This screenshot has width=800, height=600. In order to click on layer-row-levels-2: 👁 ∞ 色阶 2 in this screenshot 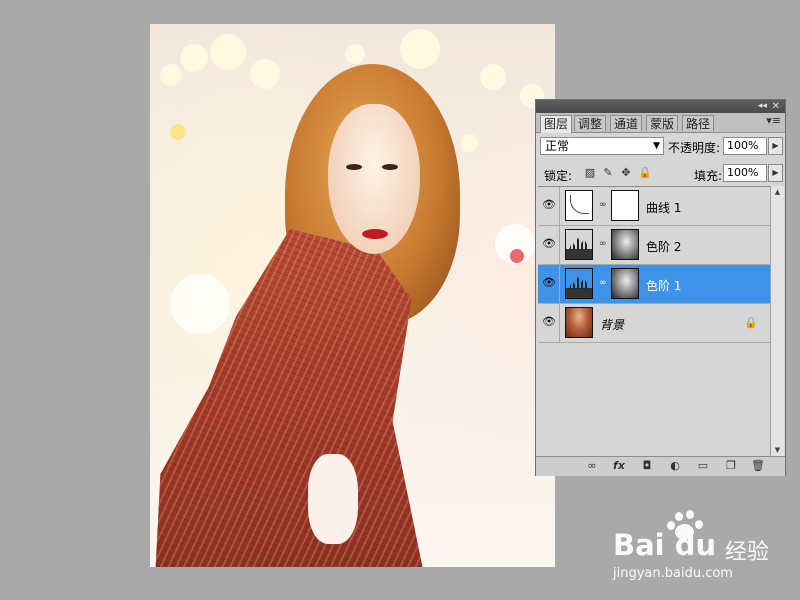, I will do `click(654, 245)`.